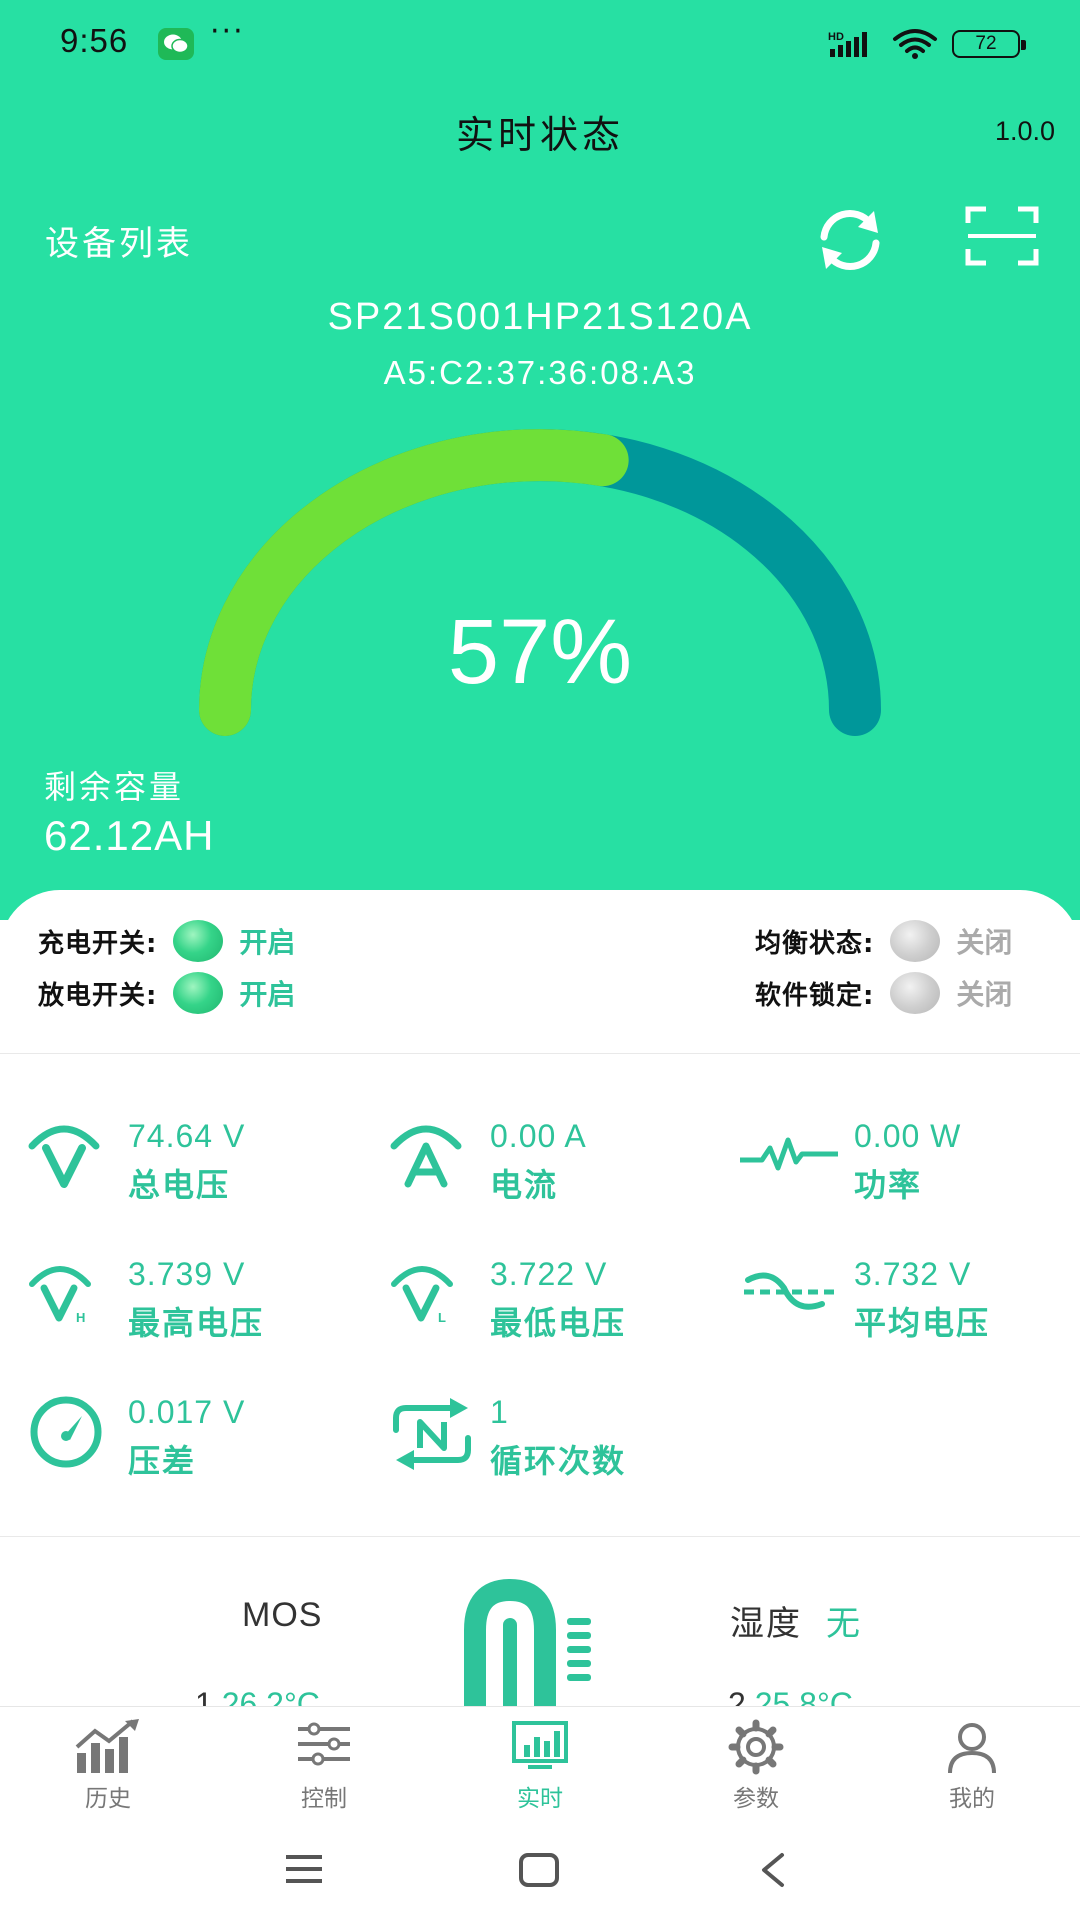  Describe the element at coordinates (499, 1412) in the screenshot. I see `cycle-count-value: 1` at that location.